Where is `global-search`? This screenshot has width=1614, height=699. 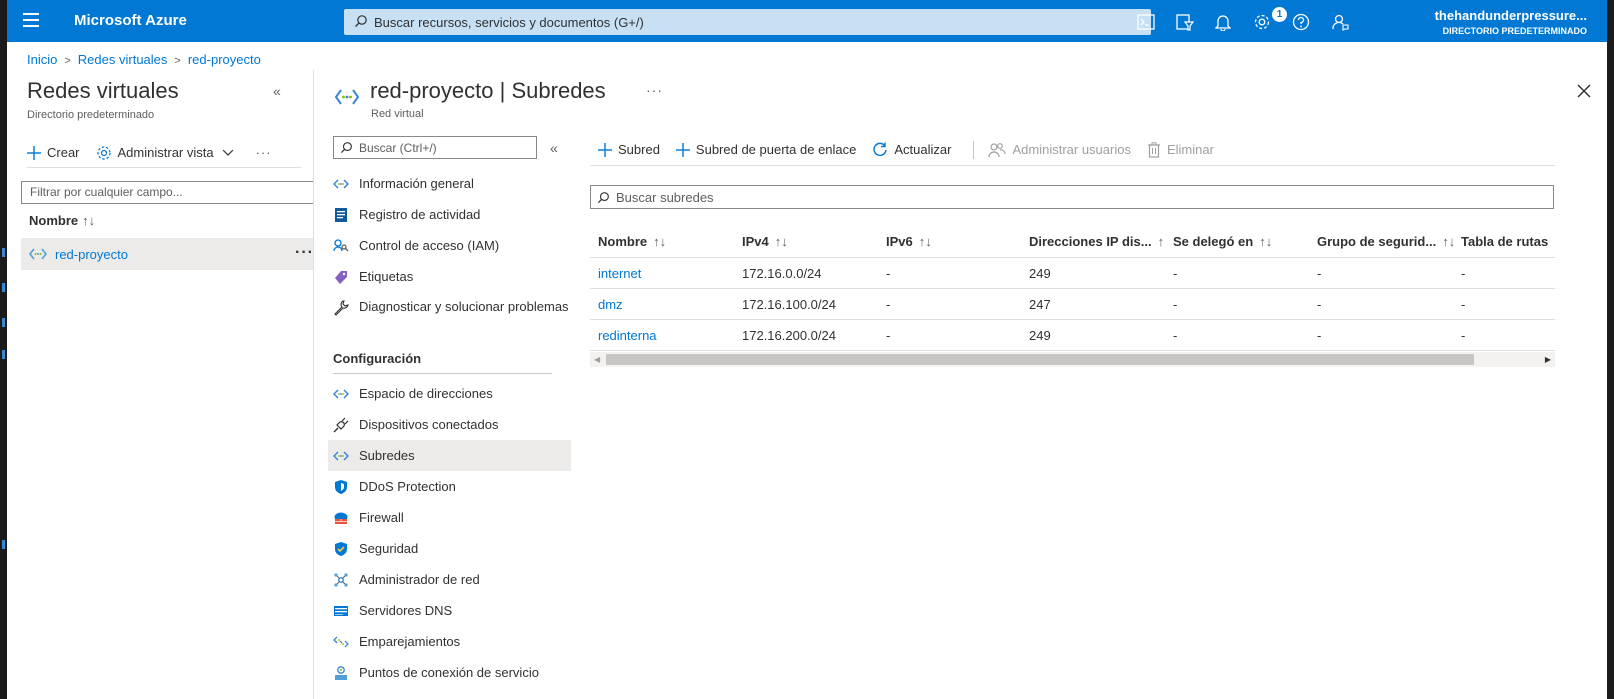 global-search is located at coordinates (747, 22).